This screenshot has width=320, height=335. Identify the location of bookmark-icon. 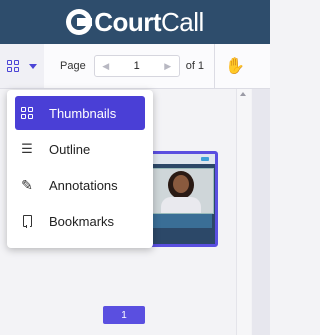
(27, 221).